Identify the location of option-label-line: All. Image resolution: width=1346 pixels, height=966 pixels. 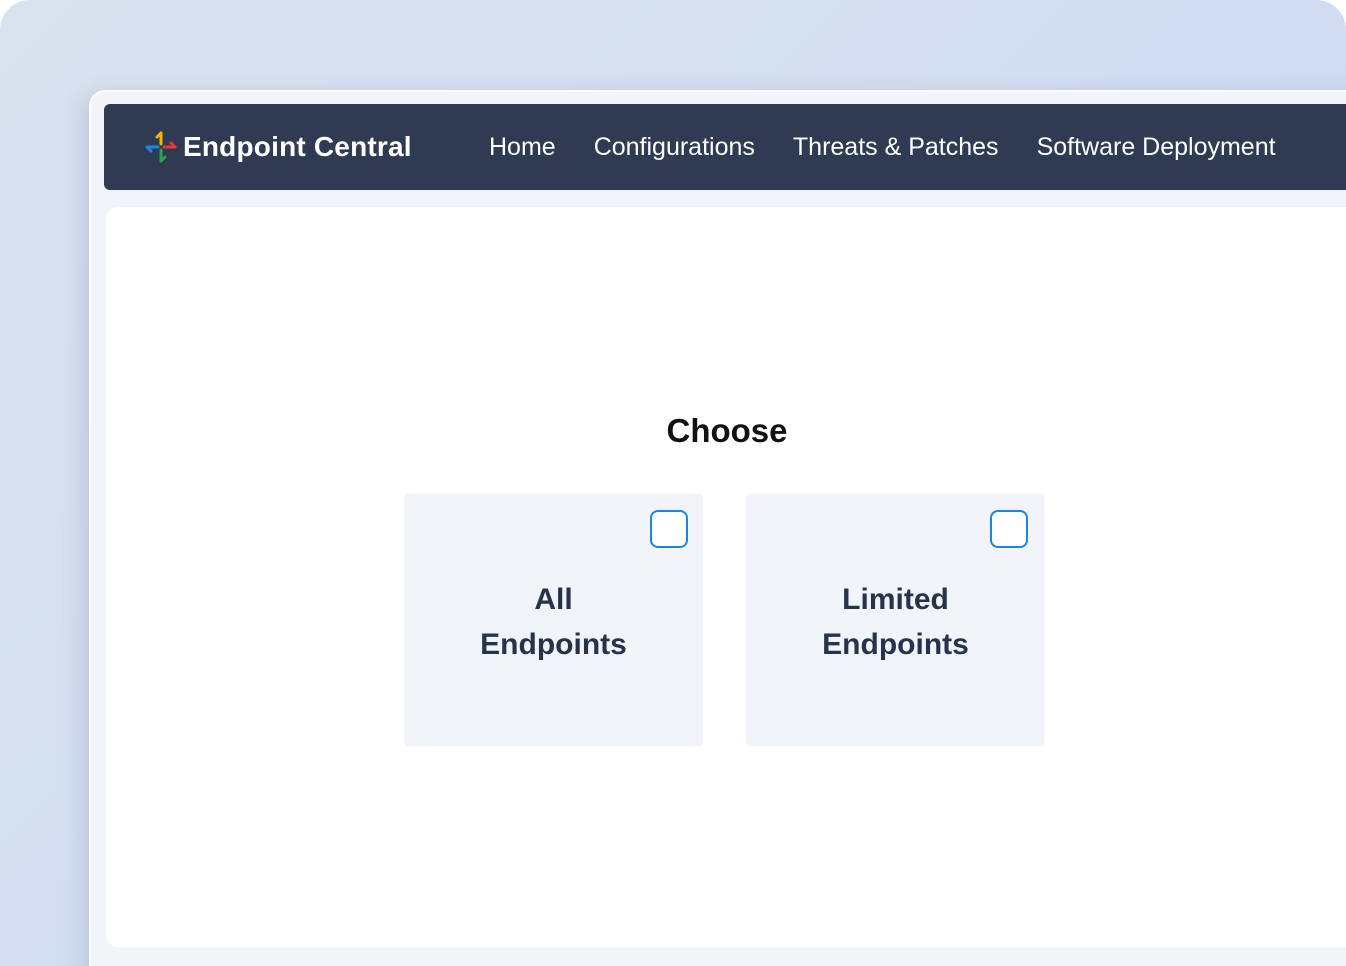
(553, 599).